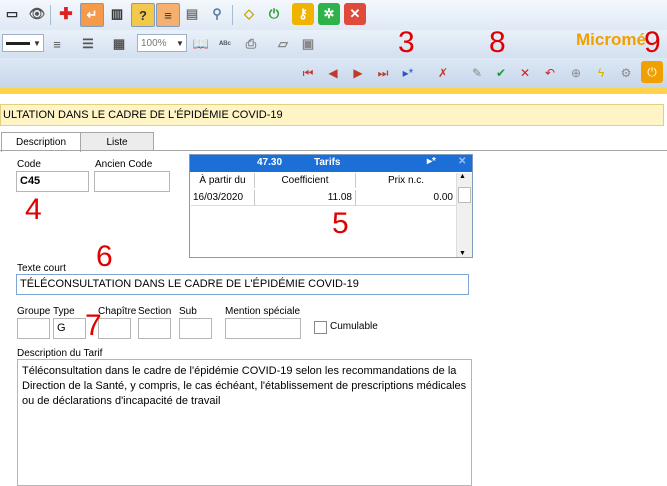 Image resolution: width=667 pixels, height=486 pixels. What do you see at coordinates (29, 164) in the screenshot?
I see `code-label: Code` at bounding box center [29, 164].